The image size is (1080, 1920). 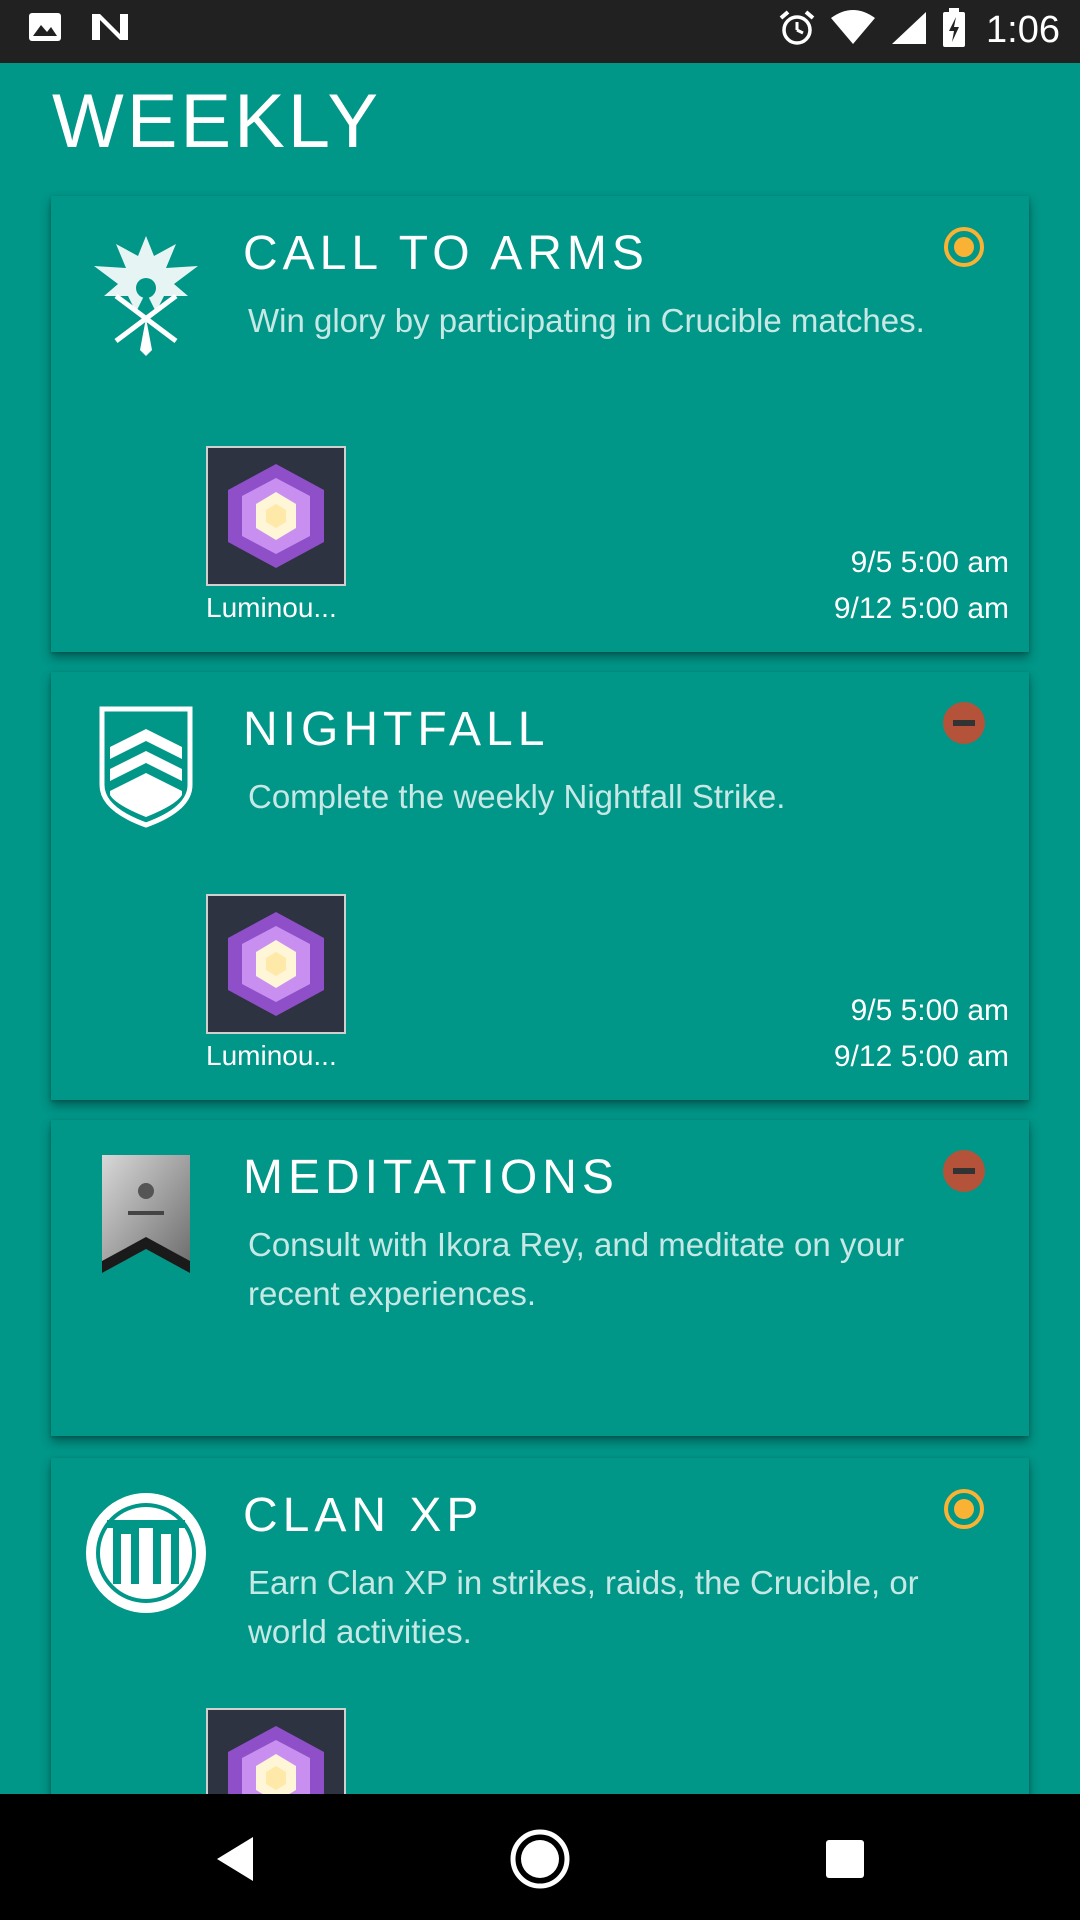 What do you see at coordinates (110, 29) in the screenshot?
I see `n-notification-icon` at bounding box center [110, 29].